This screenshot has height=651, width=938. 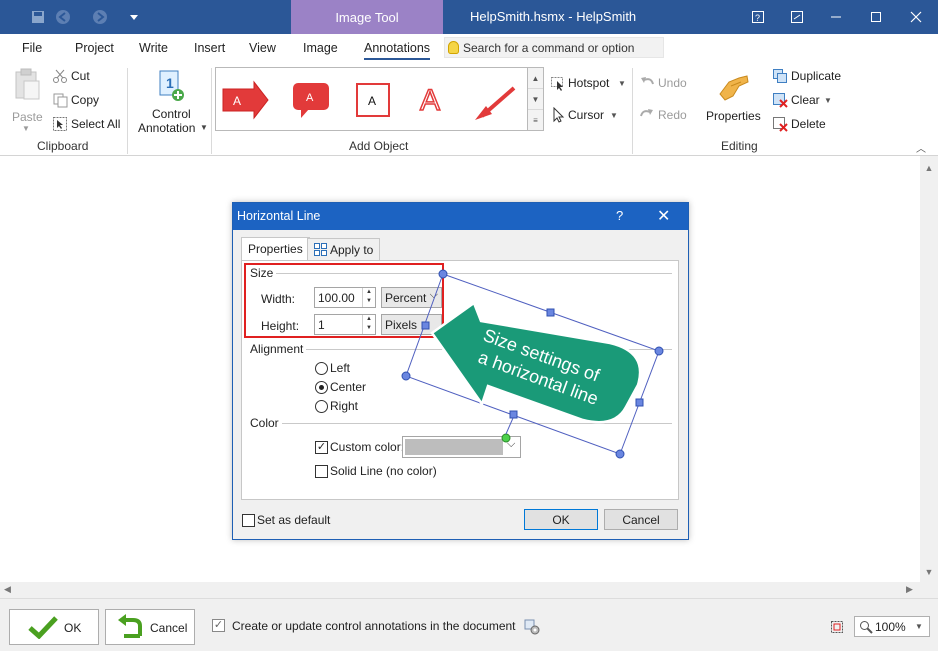 I want to click on quick-access-dropdown-icon, so click(x=134, y=17).